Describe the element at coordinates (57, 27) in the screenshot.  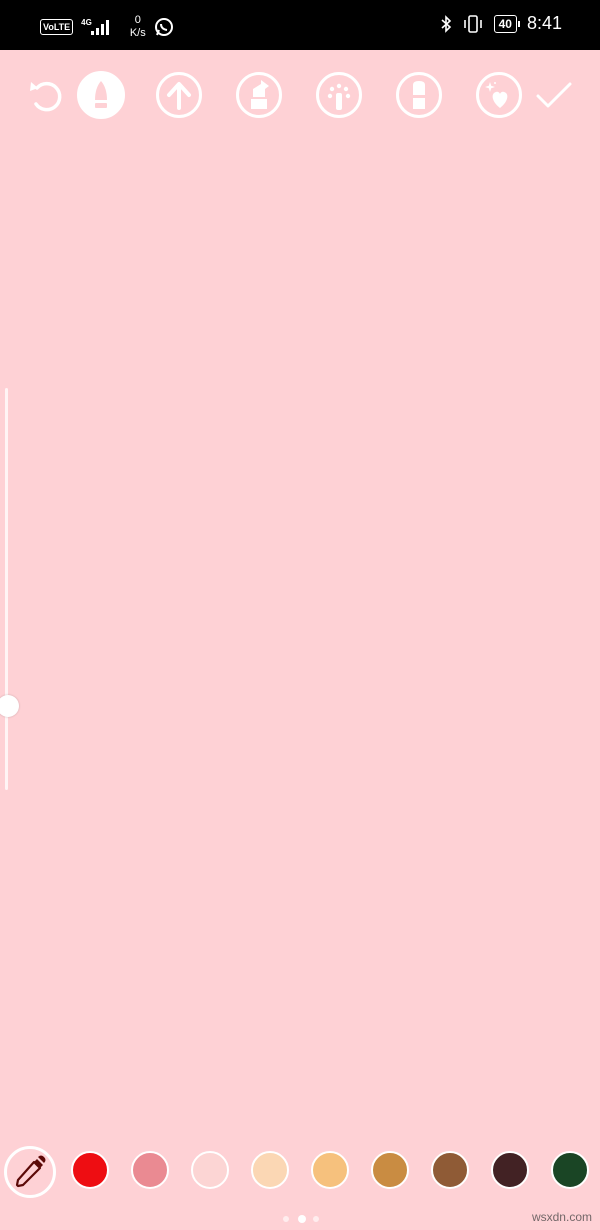
I see `volte-badge: VoLTE` at that location.